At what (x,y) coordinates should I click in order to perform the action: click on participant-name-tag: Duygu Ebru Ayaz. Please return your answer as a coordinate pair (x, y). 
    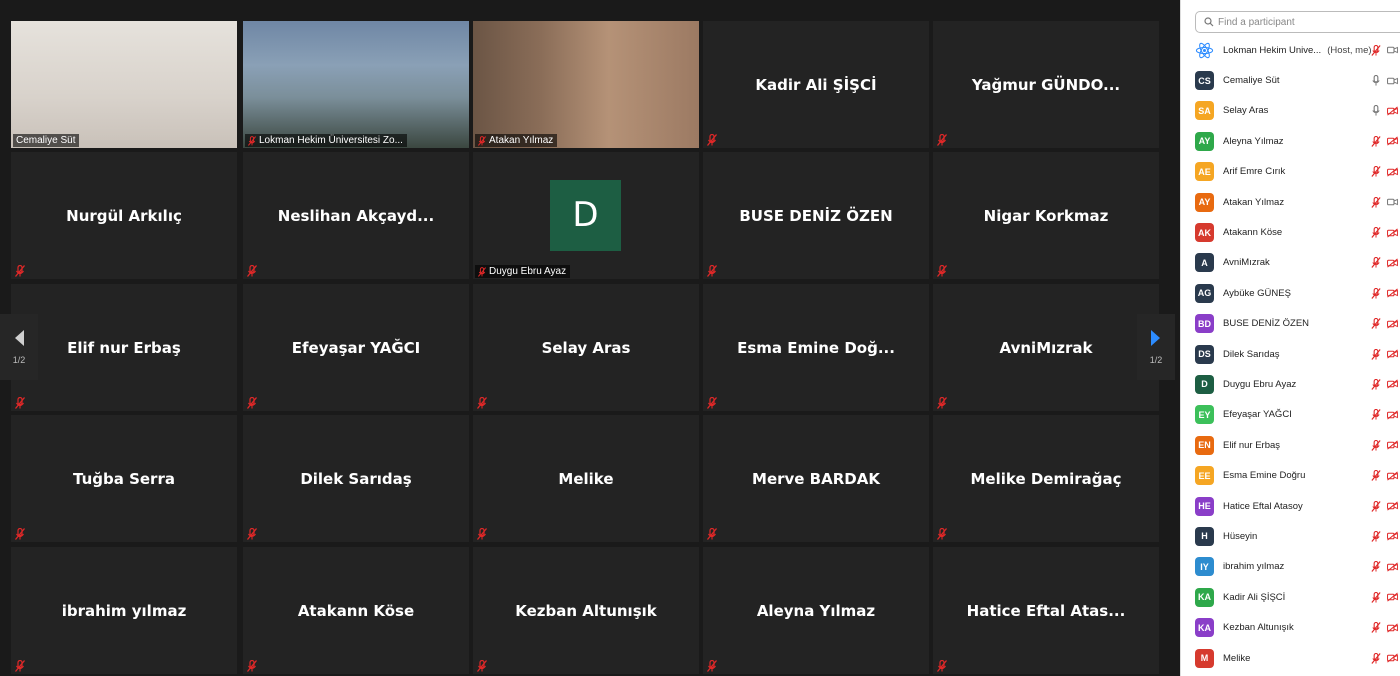
    Looking at the image, I should click on (523, 271).